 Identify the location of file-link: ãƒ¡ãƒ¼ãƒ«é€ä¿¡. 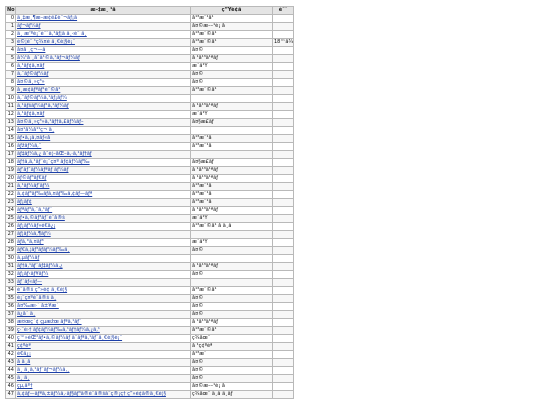
(36, 227).